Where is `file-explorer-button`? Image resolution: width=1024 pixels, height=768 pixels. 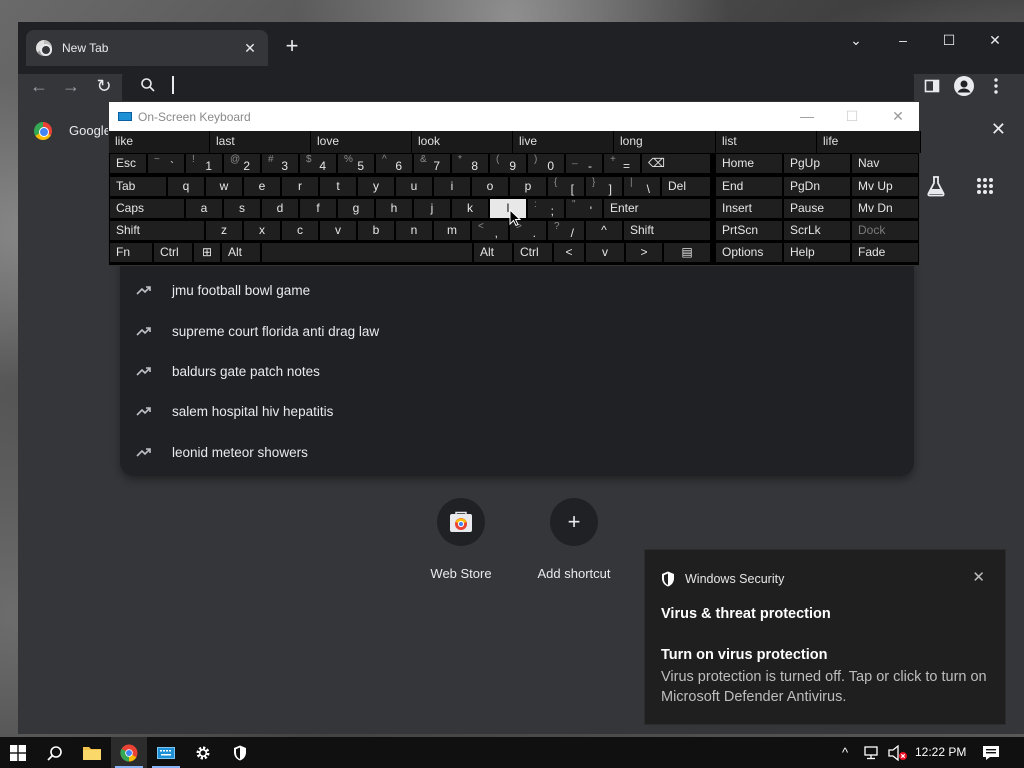
file-explorer-button is located at coordinates (92, 752).